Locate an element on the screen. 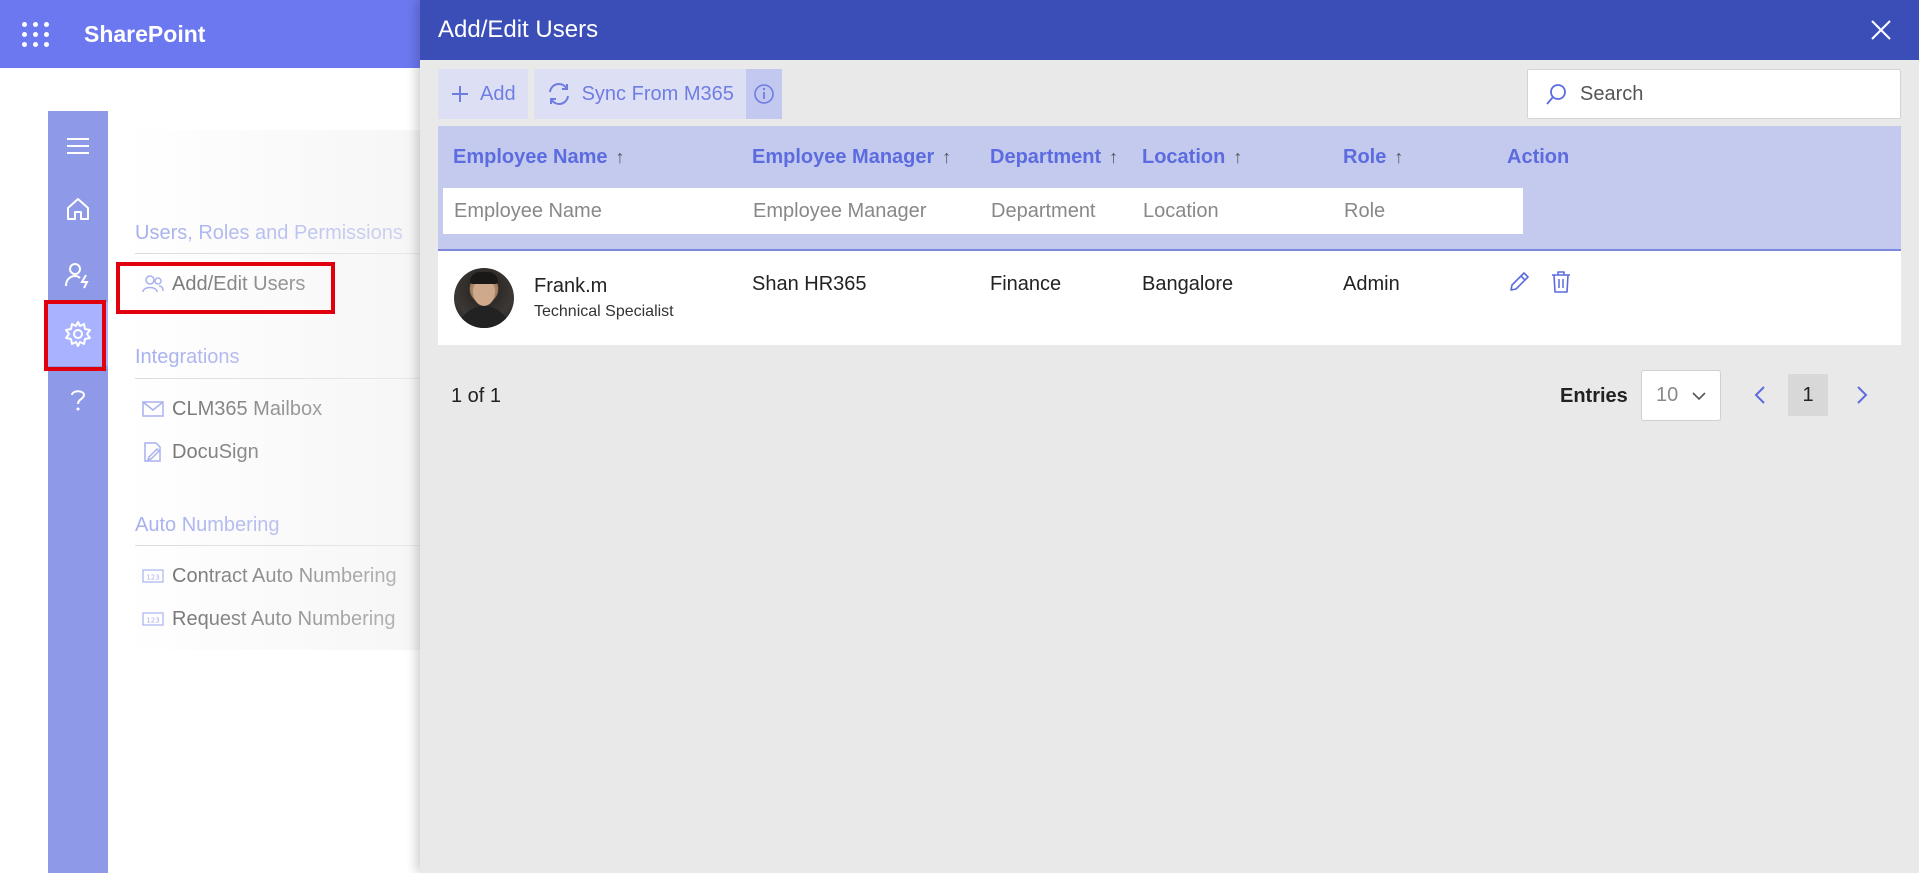 The width and height of the screenshot is (1919, 873). column-header-action: Action is located at coordinates (1538, 157).